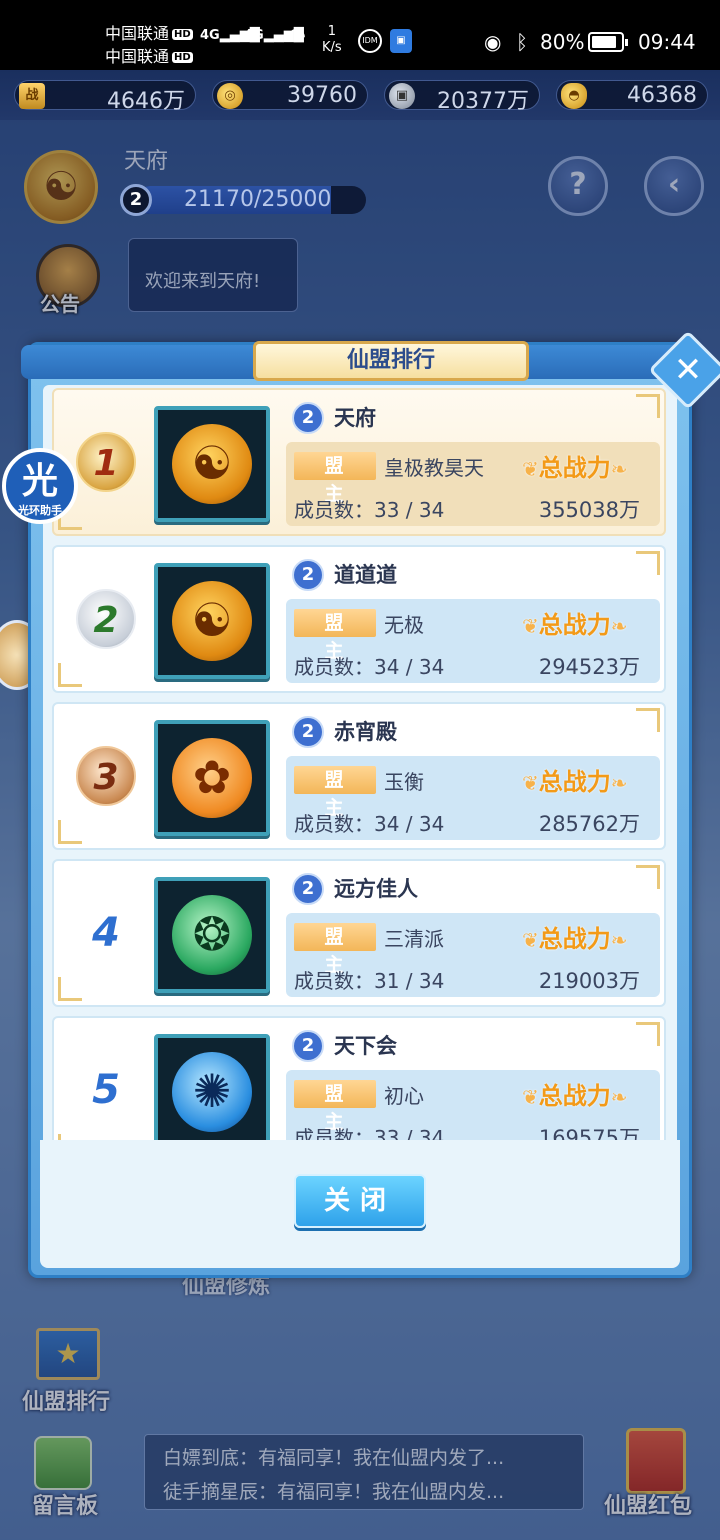  Describe the element at coordinates (414, 939) in the screenshot. I see `leader-name: 三清派` at that location.